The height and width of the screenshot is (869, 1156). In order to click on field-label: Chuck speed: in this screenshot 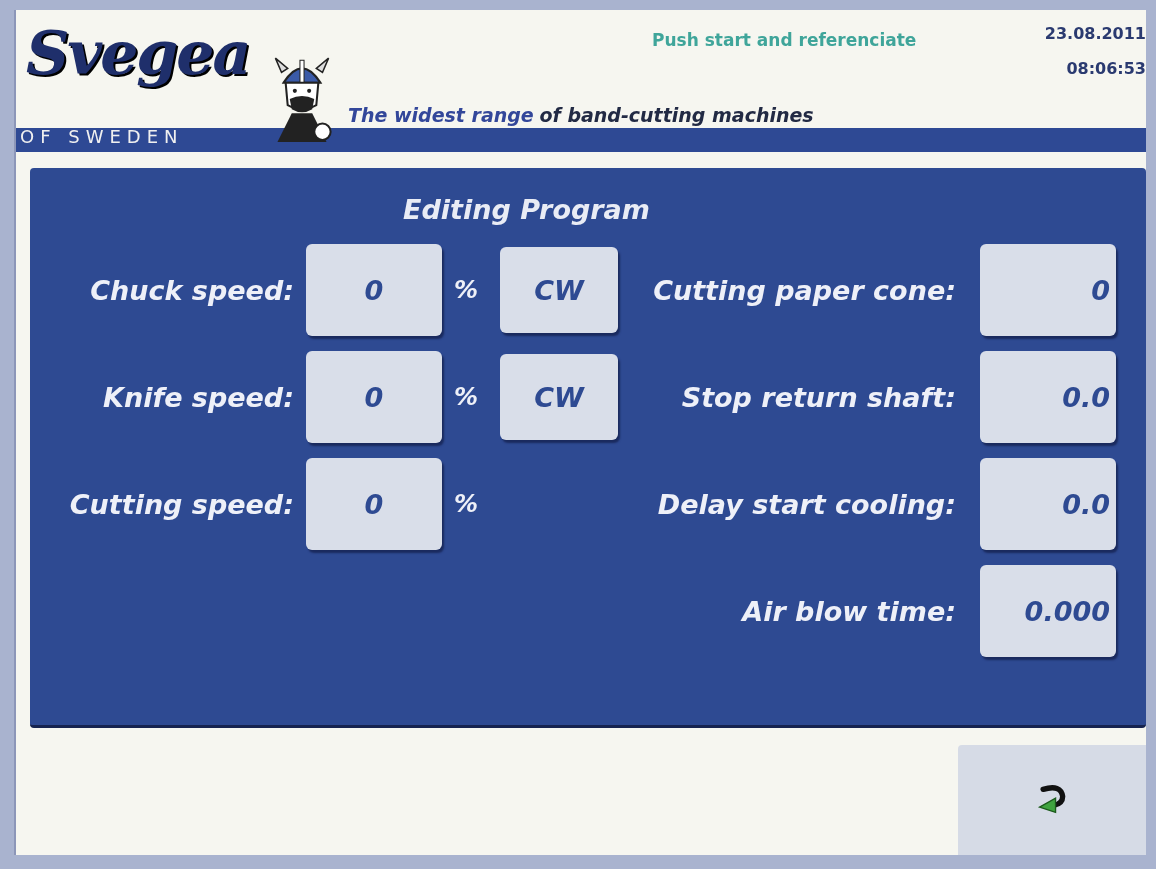, I will do `click(191, 290)`.